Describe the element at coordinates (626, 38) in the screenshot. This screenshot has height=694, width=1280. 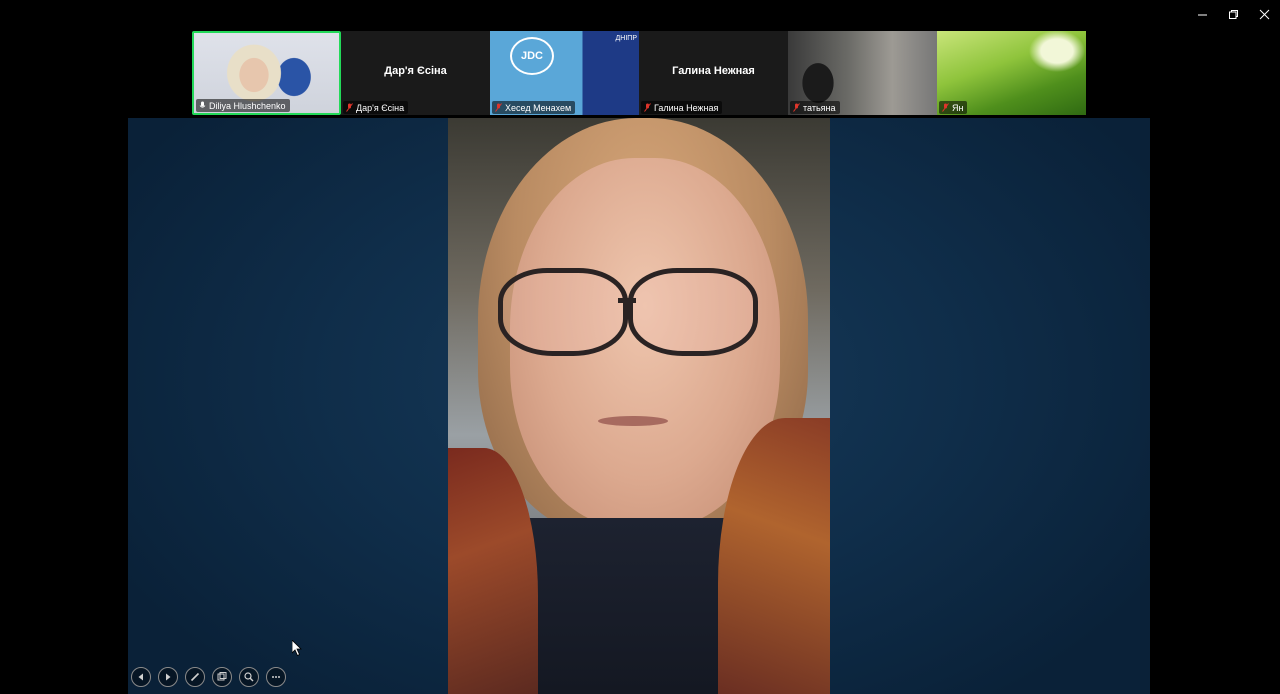
I see `banner-text: ДНІПР` at that location.